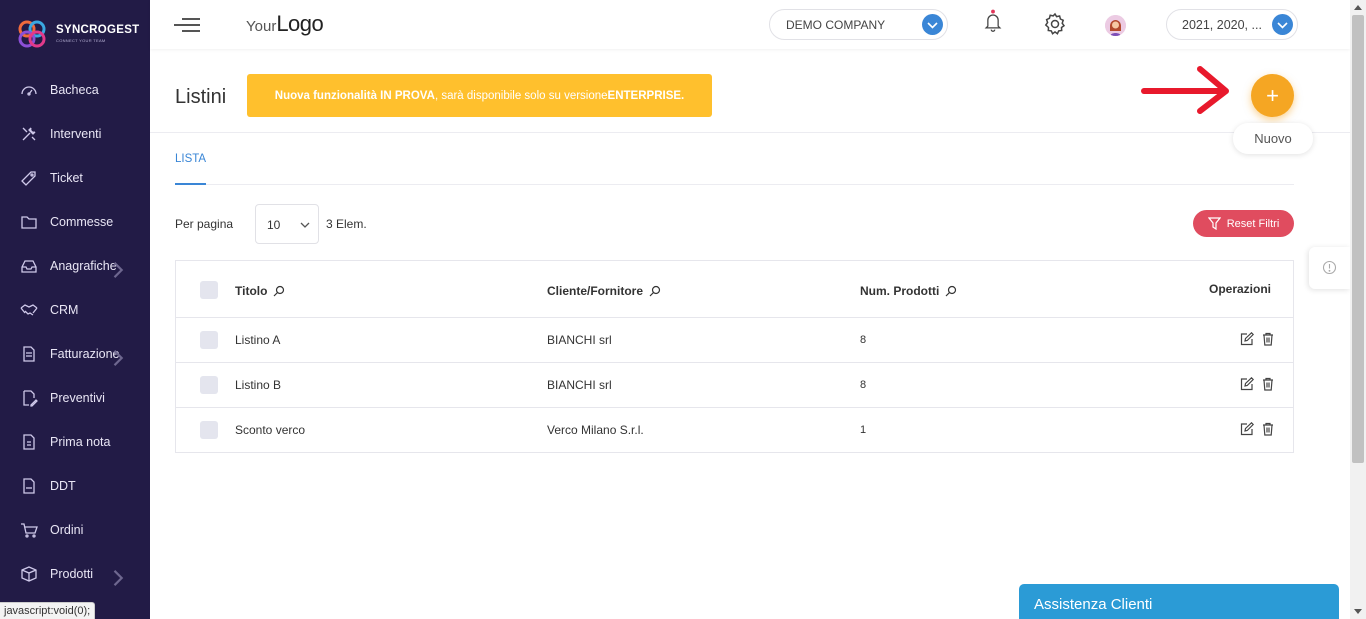 This screenshot has width=1366, height=619. What do you see at coordinates (64, 310) in the screenshot?
I see `sidebar-item-label: CRM` at bounding box center [64, 310].